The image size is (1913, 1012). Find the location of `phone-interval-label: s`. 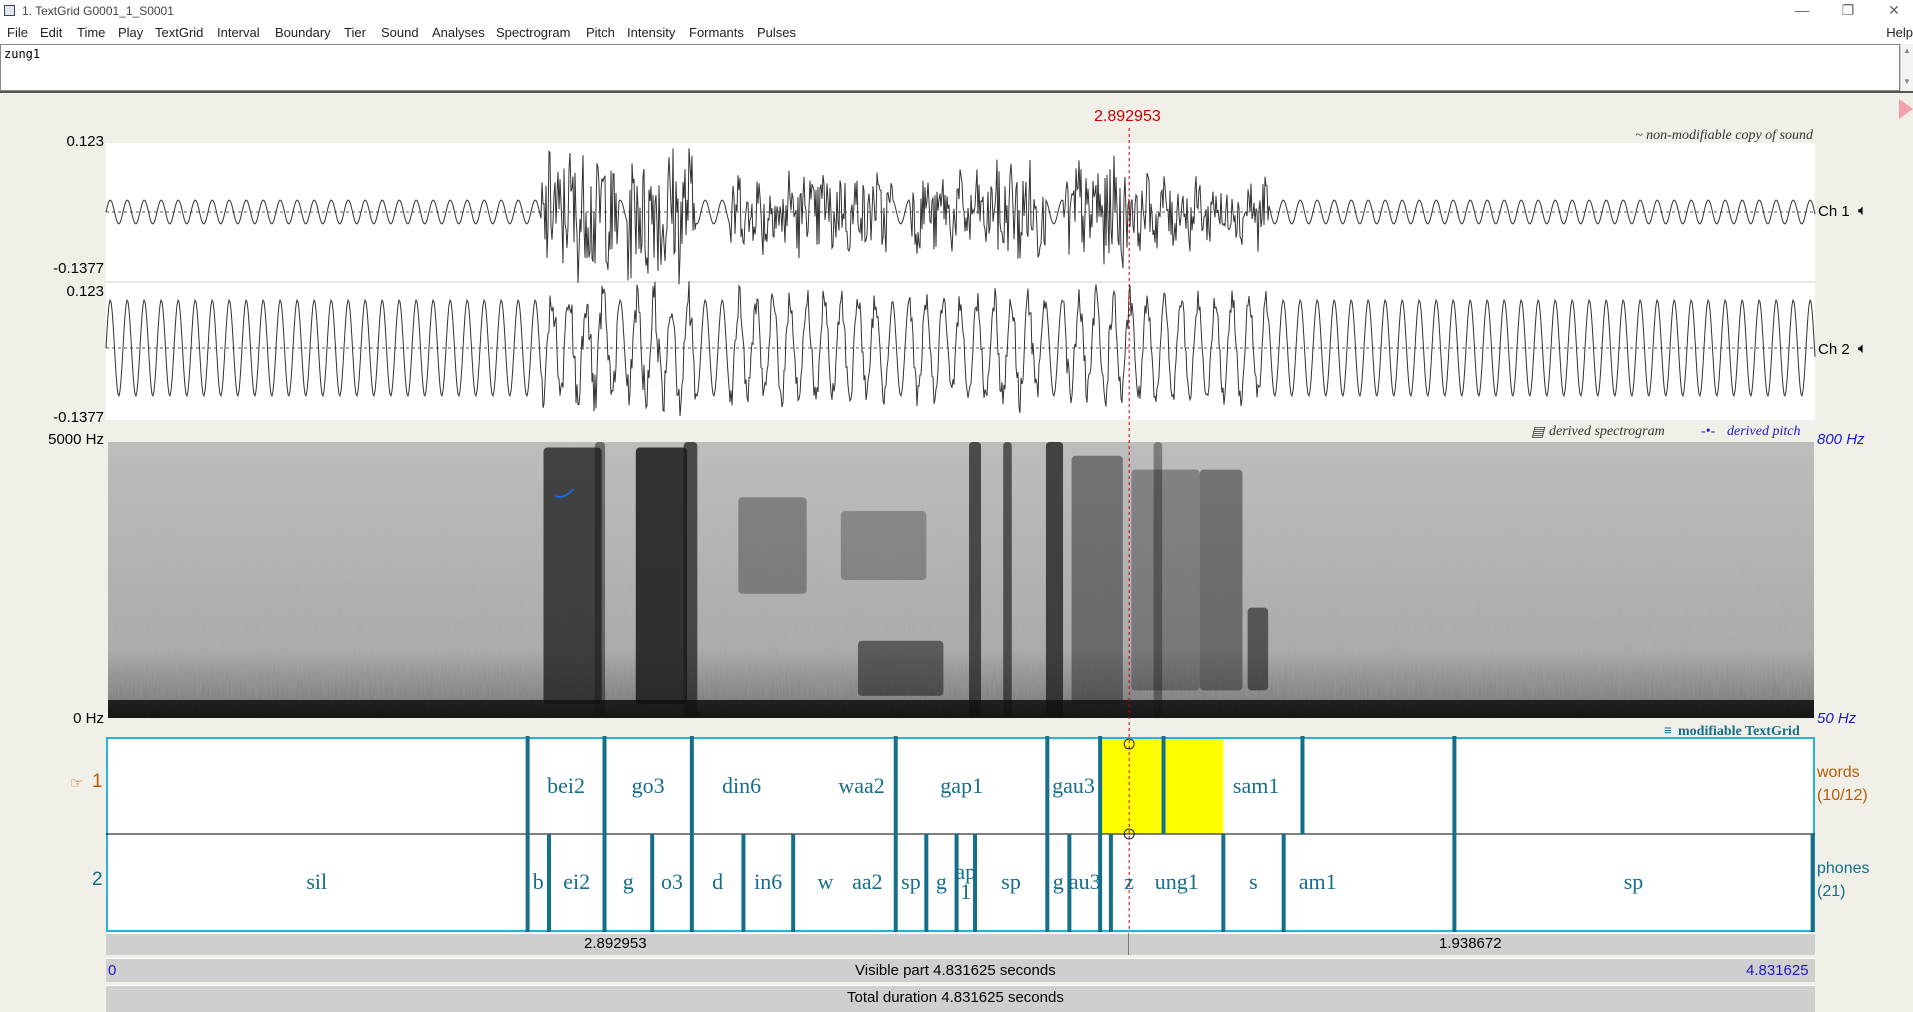

phone-interval-label: s is located at coordinates (1253, 882).